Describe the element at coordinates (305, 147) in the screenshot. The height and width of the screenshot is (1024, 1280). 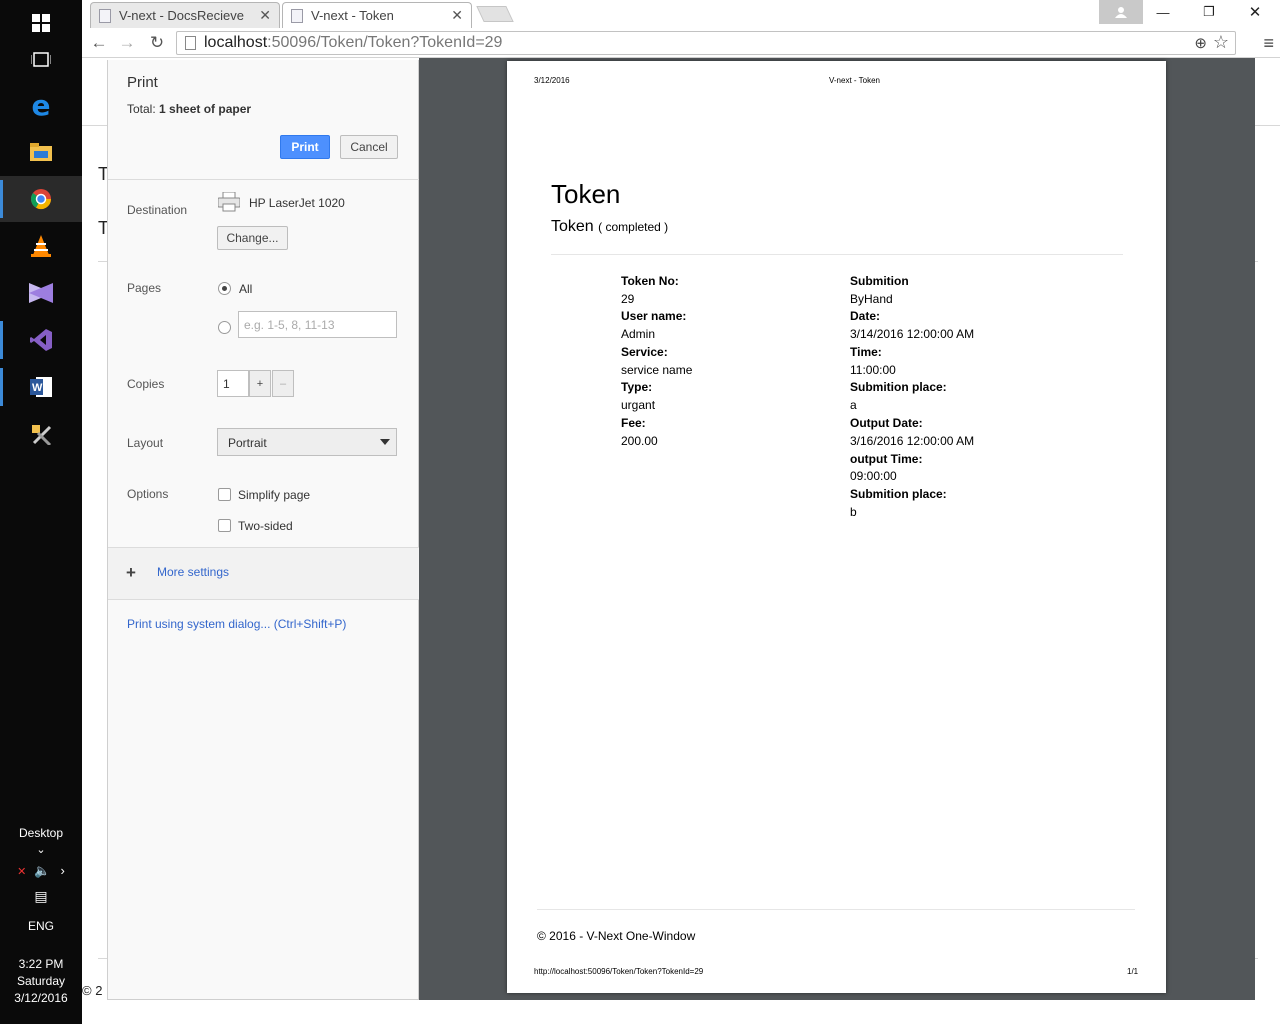
I see `print-button: Print` at that location.